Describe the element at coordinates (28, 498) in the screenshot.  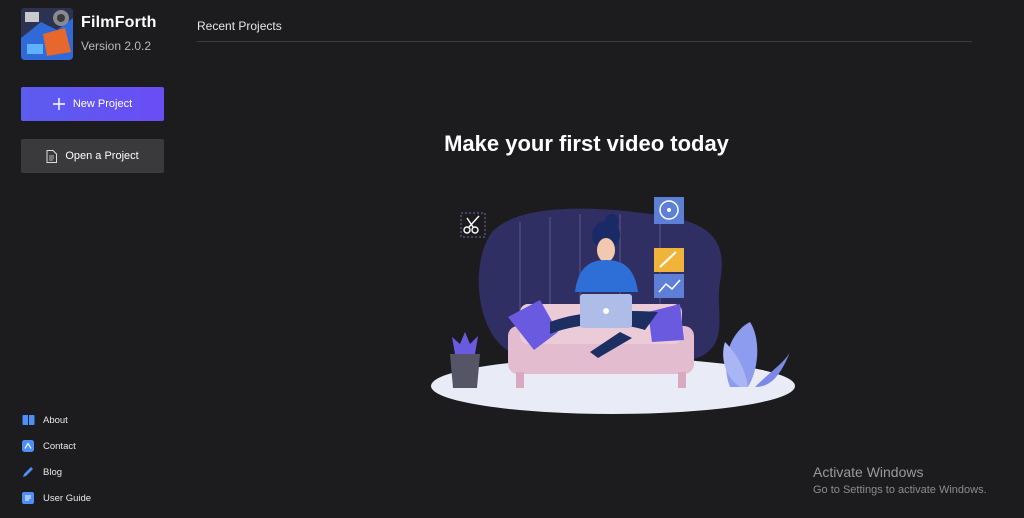
I see `guide-icon` at that location.